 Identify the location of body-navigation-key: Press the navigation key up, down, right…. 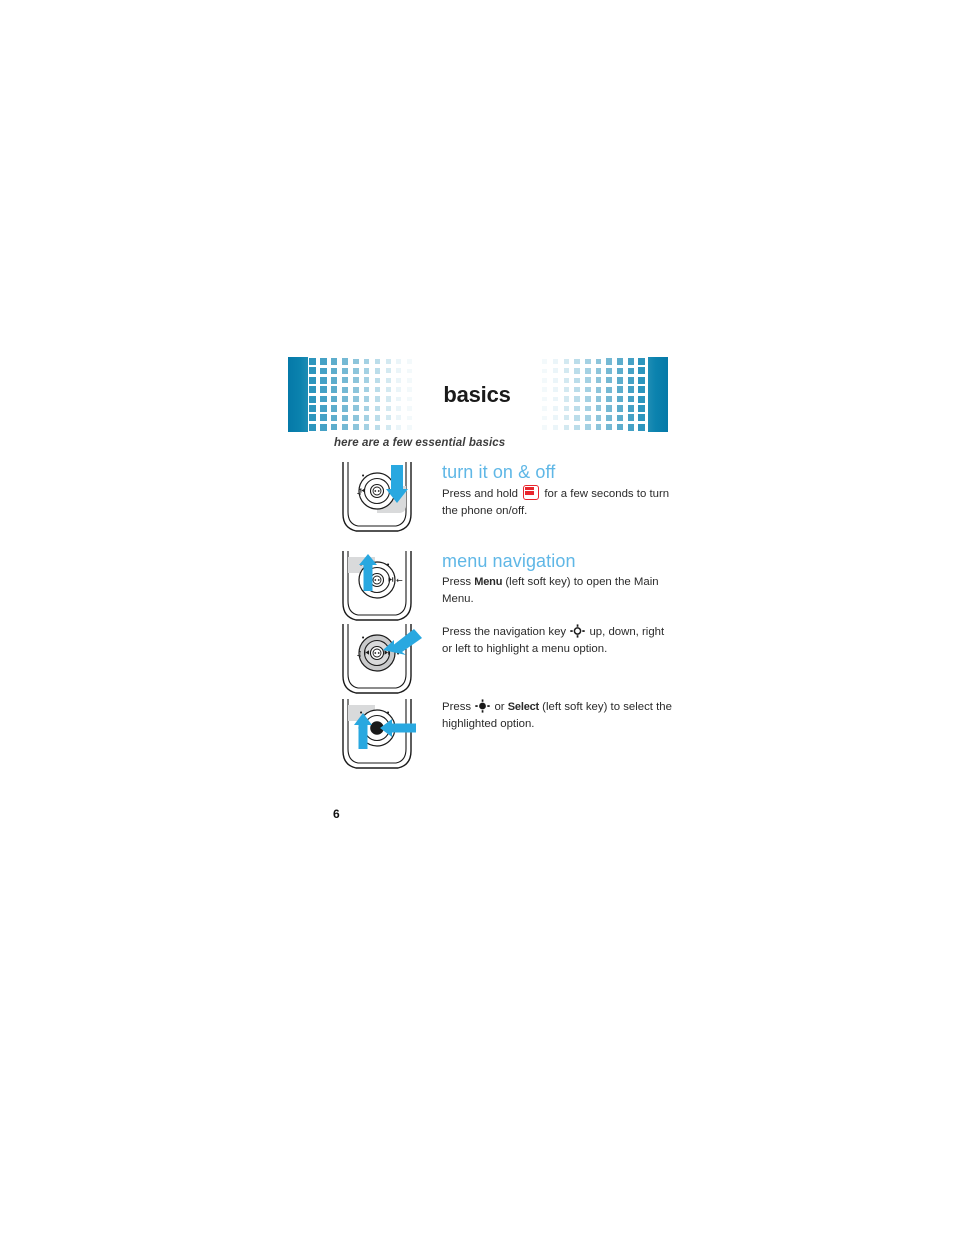
(557, 640).